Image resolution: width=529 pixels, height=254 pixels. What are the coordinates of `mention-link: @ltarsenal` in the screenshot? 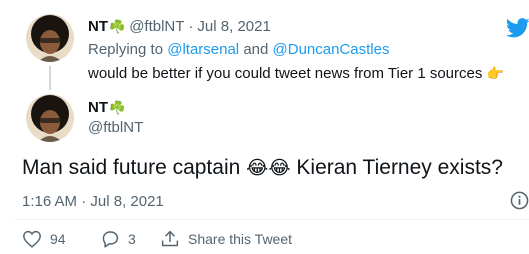 It's located at (203, 49).